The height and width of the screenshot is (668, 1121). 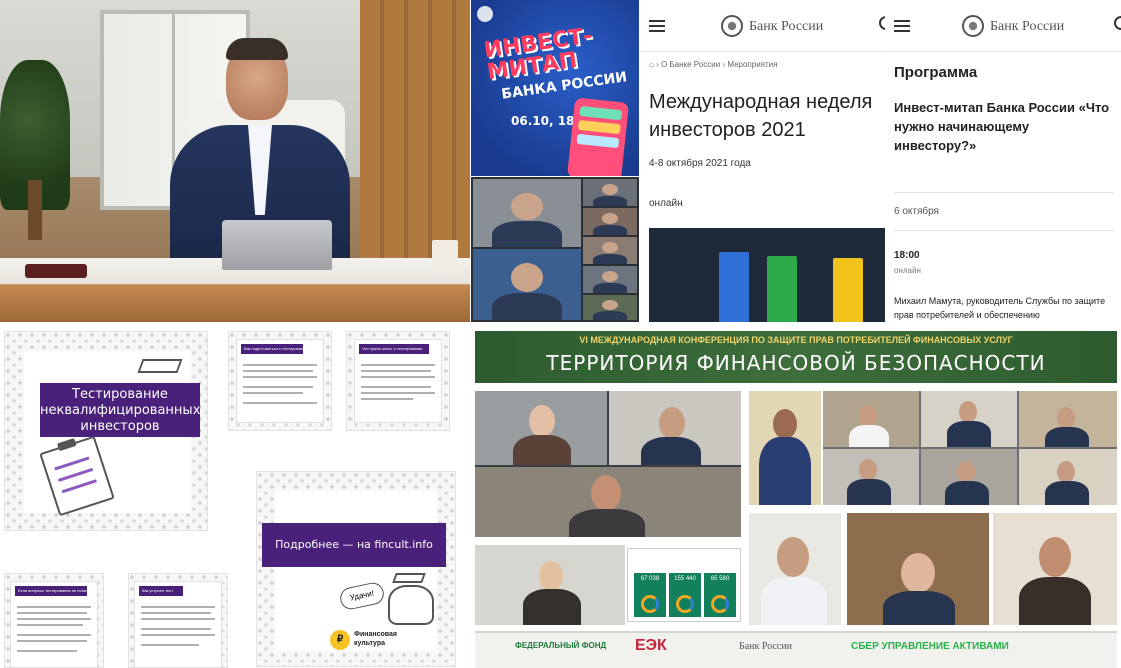 I want to click on wood-panel, so click(x=415, y=135).